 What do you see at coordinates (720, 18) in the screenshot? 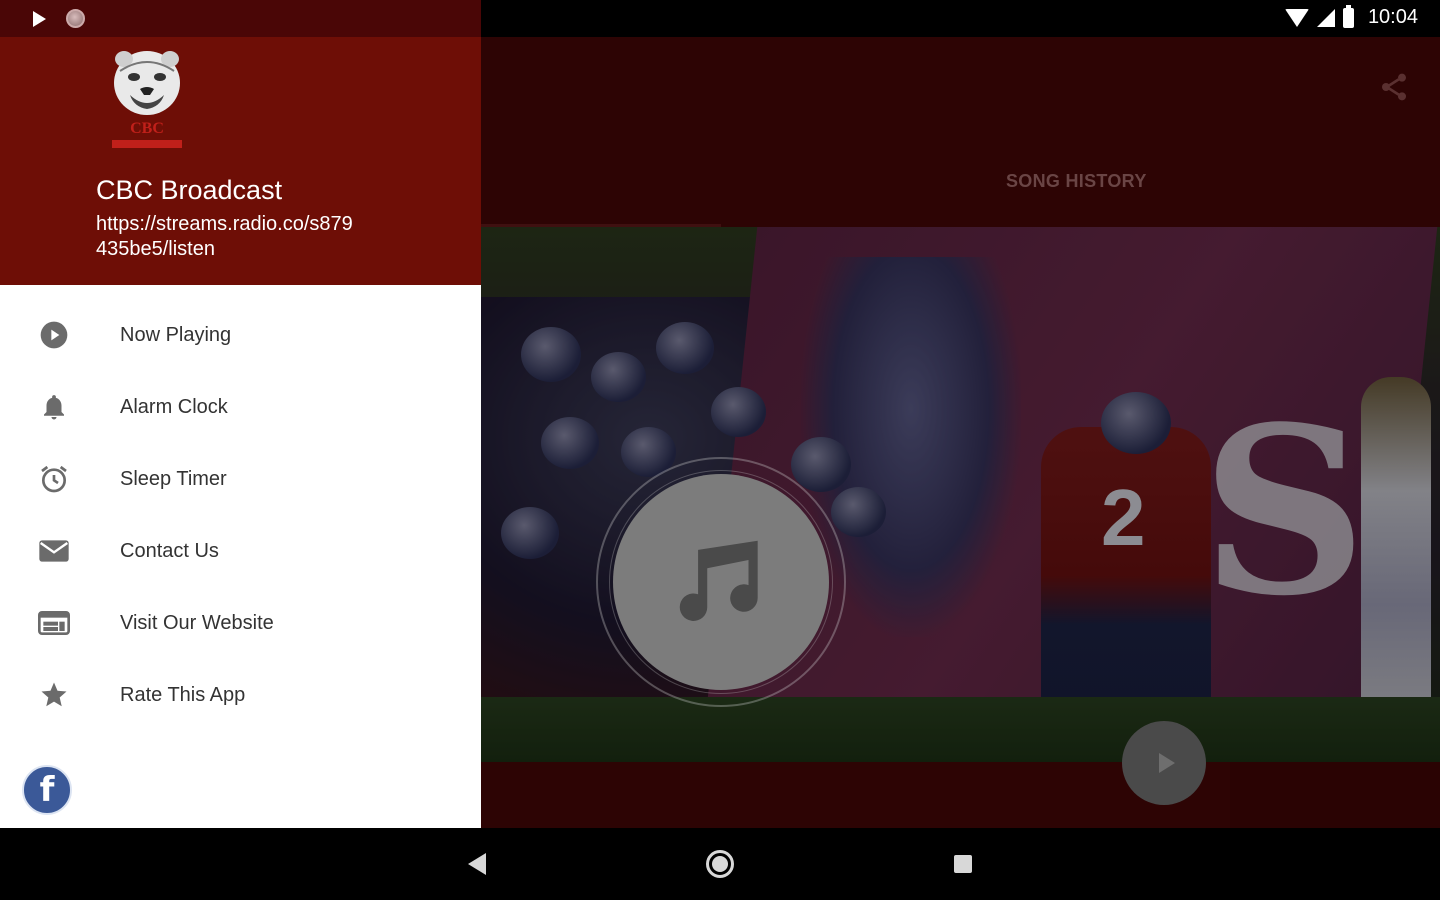
I see `status-bar: 10:04` at bounding box center [720, 18].